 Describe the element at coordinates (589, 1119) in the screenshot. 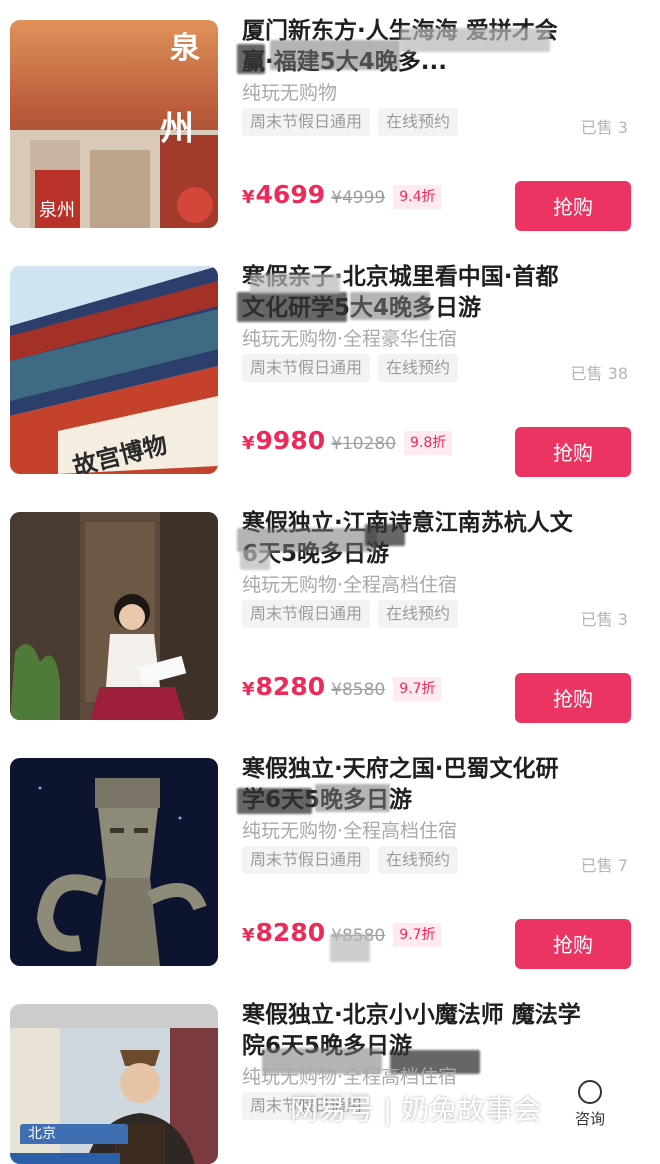

I see `consult-label: 咨询` at that location.